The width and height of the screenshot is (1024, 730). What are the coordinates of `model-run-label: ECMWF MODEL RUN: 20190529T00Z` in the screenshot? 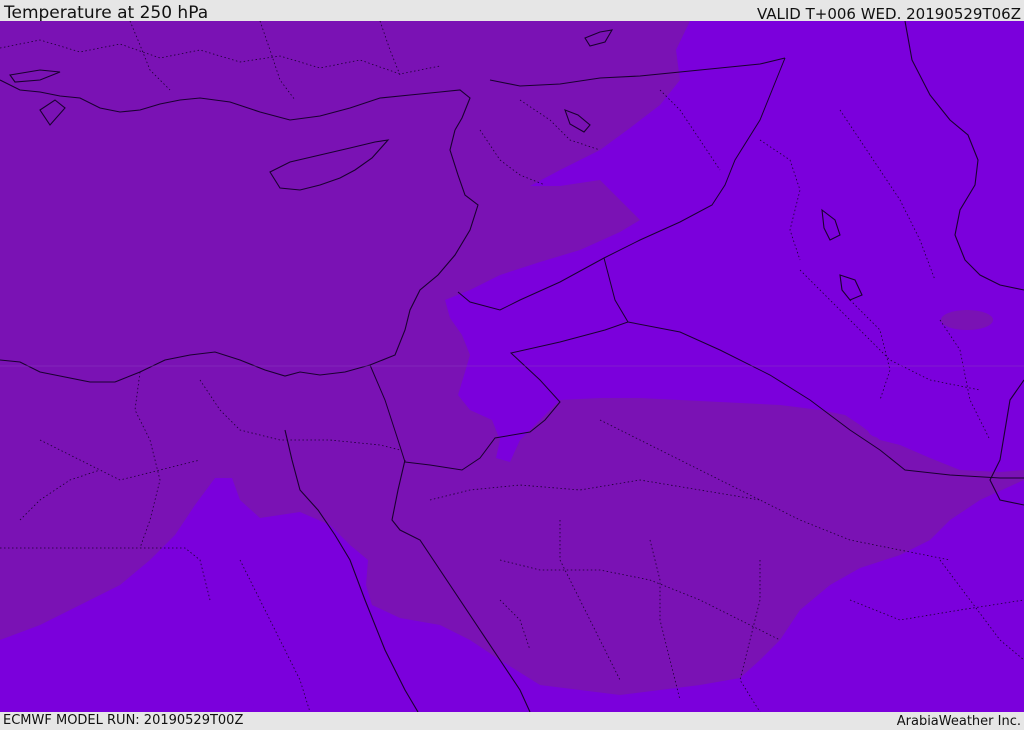 It's located at (123, 720).